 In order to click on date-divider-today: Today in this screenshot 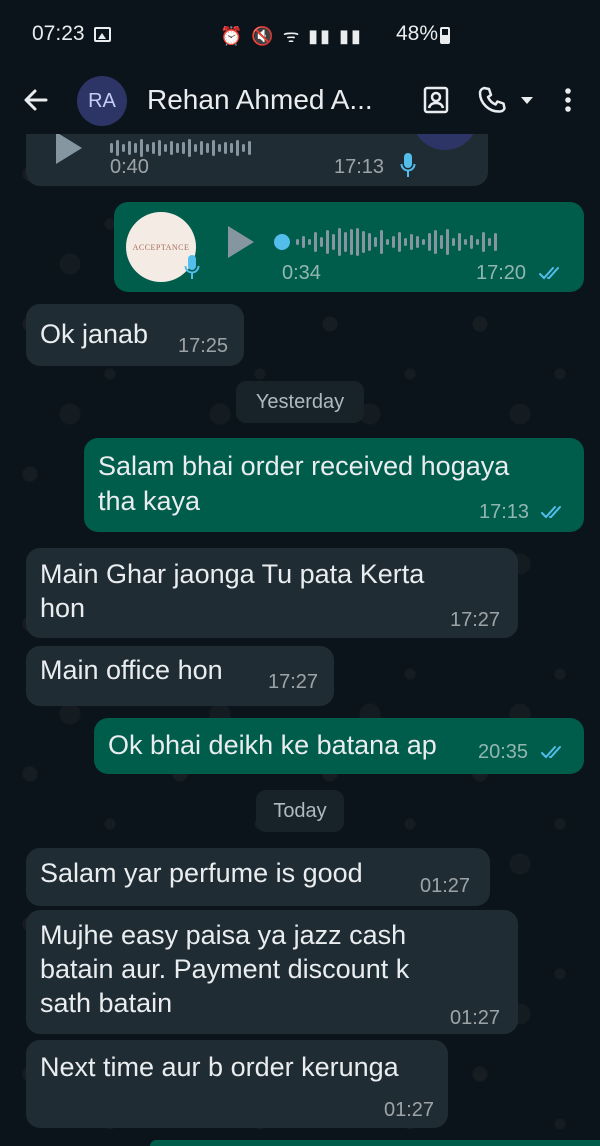, I will do `click(300, 811)`.